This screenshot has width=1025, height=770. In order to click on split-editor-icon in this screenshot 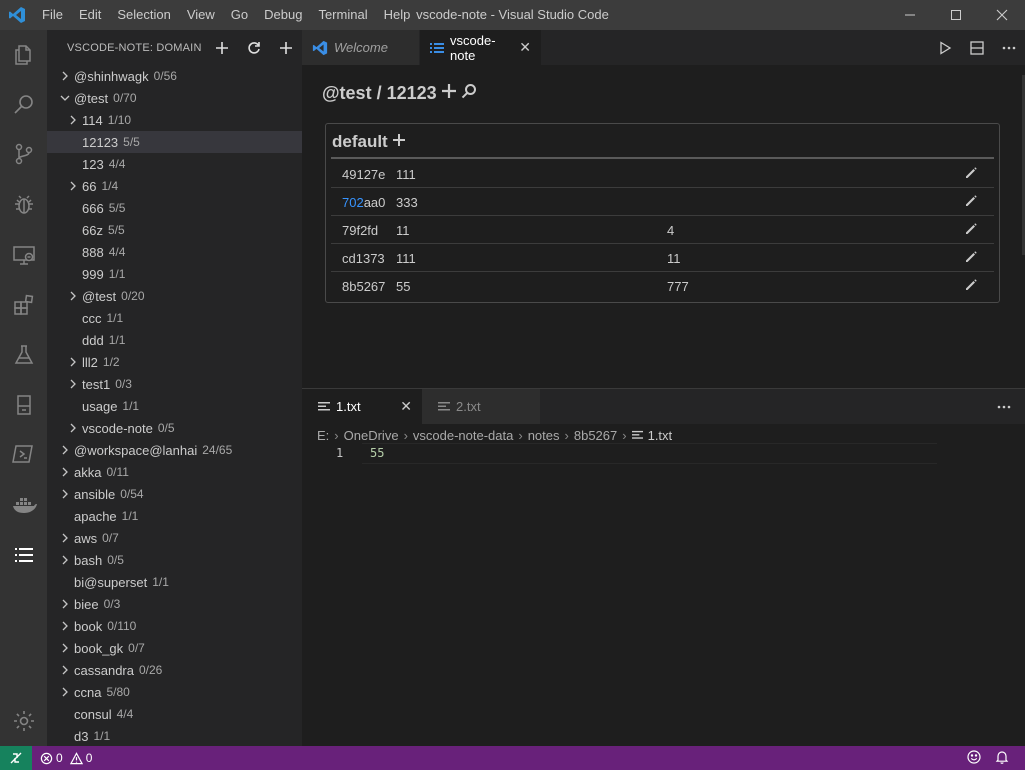, I will do `click(977, 47)`.